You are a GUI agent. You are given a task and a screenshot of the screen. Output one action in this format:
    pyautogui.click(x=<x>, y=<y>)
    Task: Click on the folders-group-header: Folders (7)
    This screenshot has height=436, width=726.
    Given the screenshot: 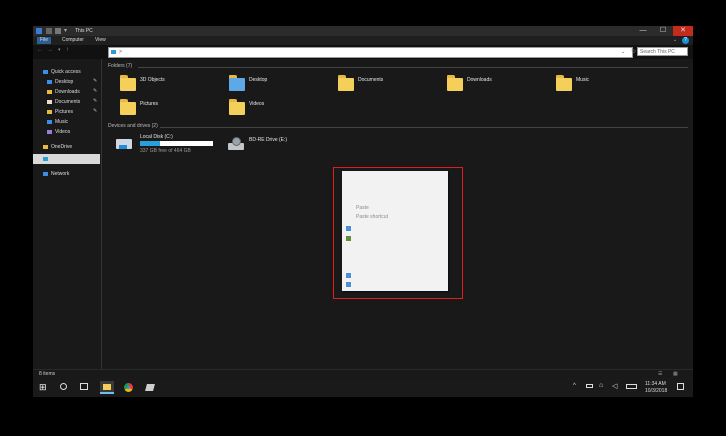 What is the action you would take?
    pyautogui.click(x=120, y=66)
    